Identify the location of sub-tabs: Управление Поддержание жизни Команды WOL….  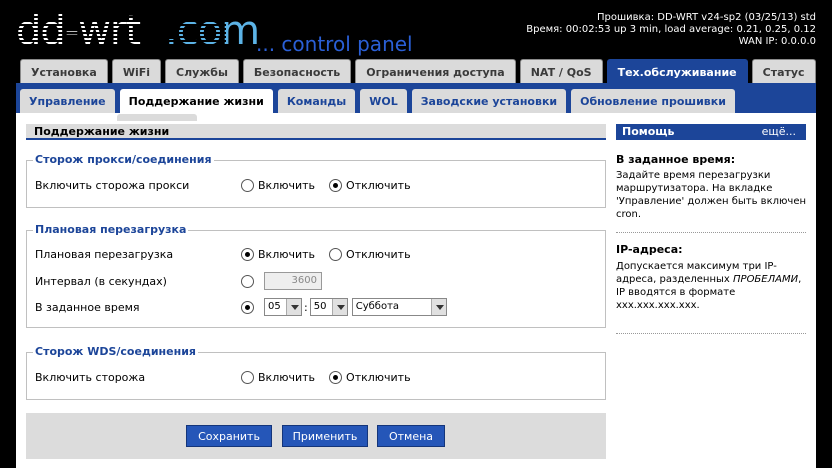
(380, 103).